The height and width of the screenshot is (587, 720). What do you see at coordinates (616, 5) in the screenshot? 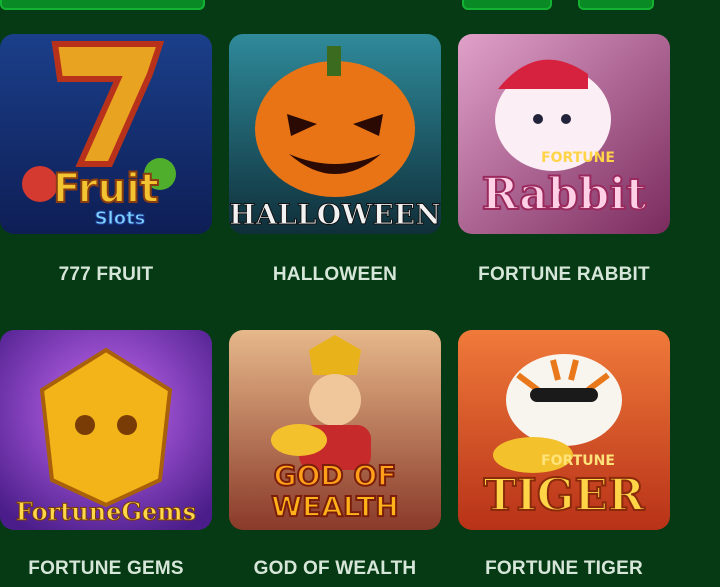
I see `nav-button-right` at bounding box center [616, 5].